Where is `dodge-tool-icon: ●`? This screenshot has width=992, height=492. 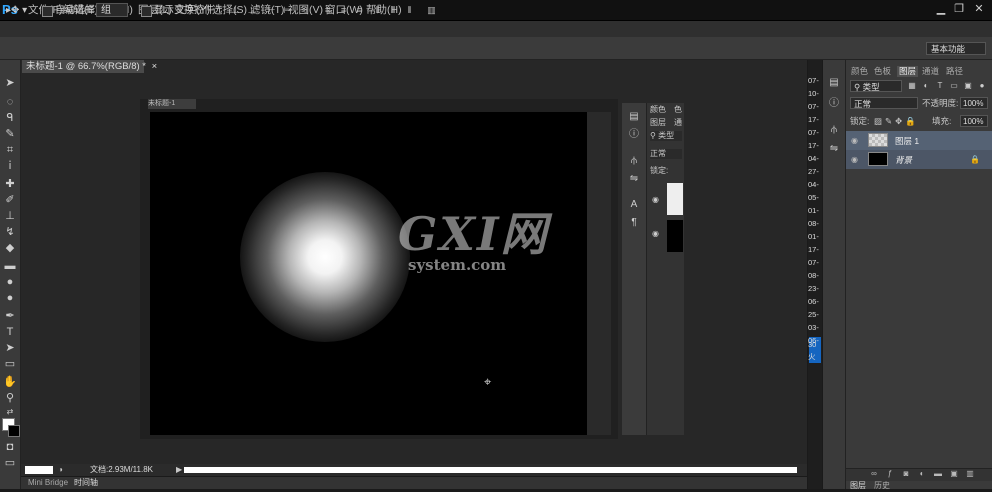 dodge-tool-icon: ● is located at coordinates (10, 298).